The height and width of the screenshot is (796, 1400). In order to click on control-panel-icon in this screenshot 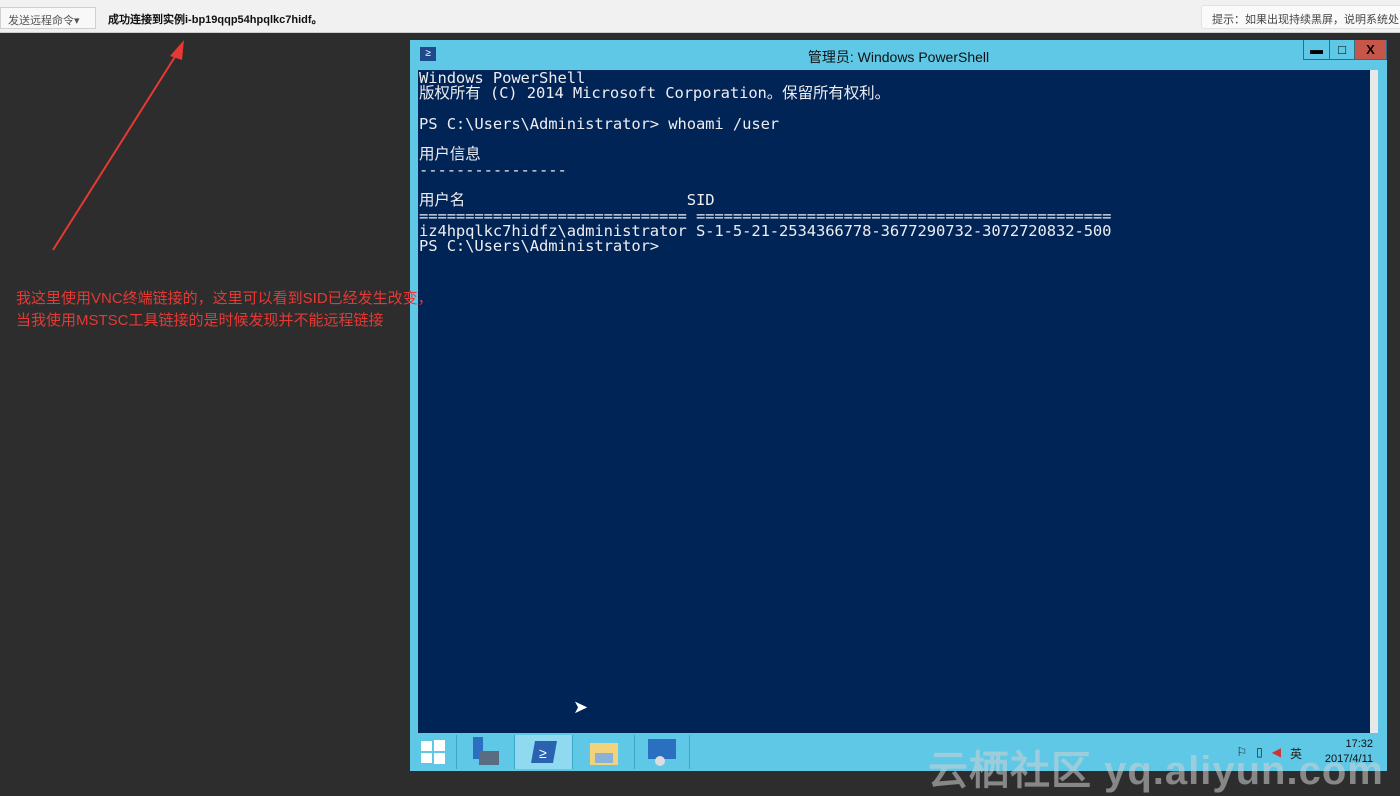, I will do `click(662, 752)`.